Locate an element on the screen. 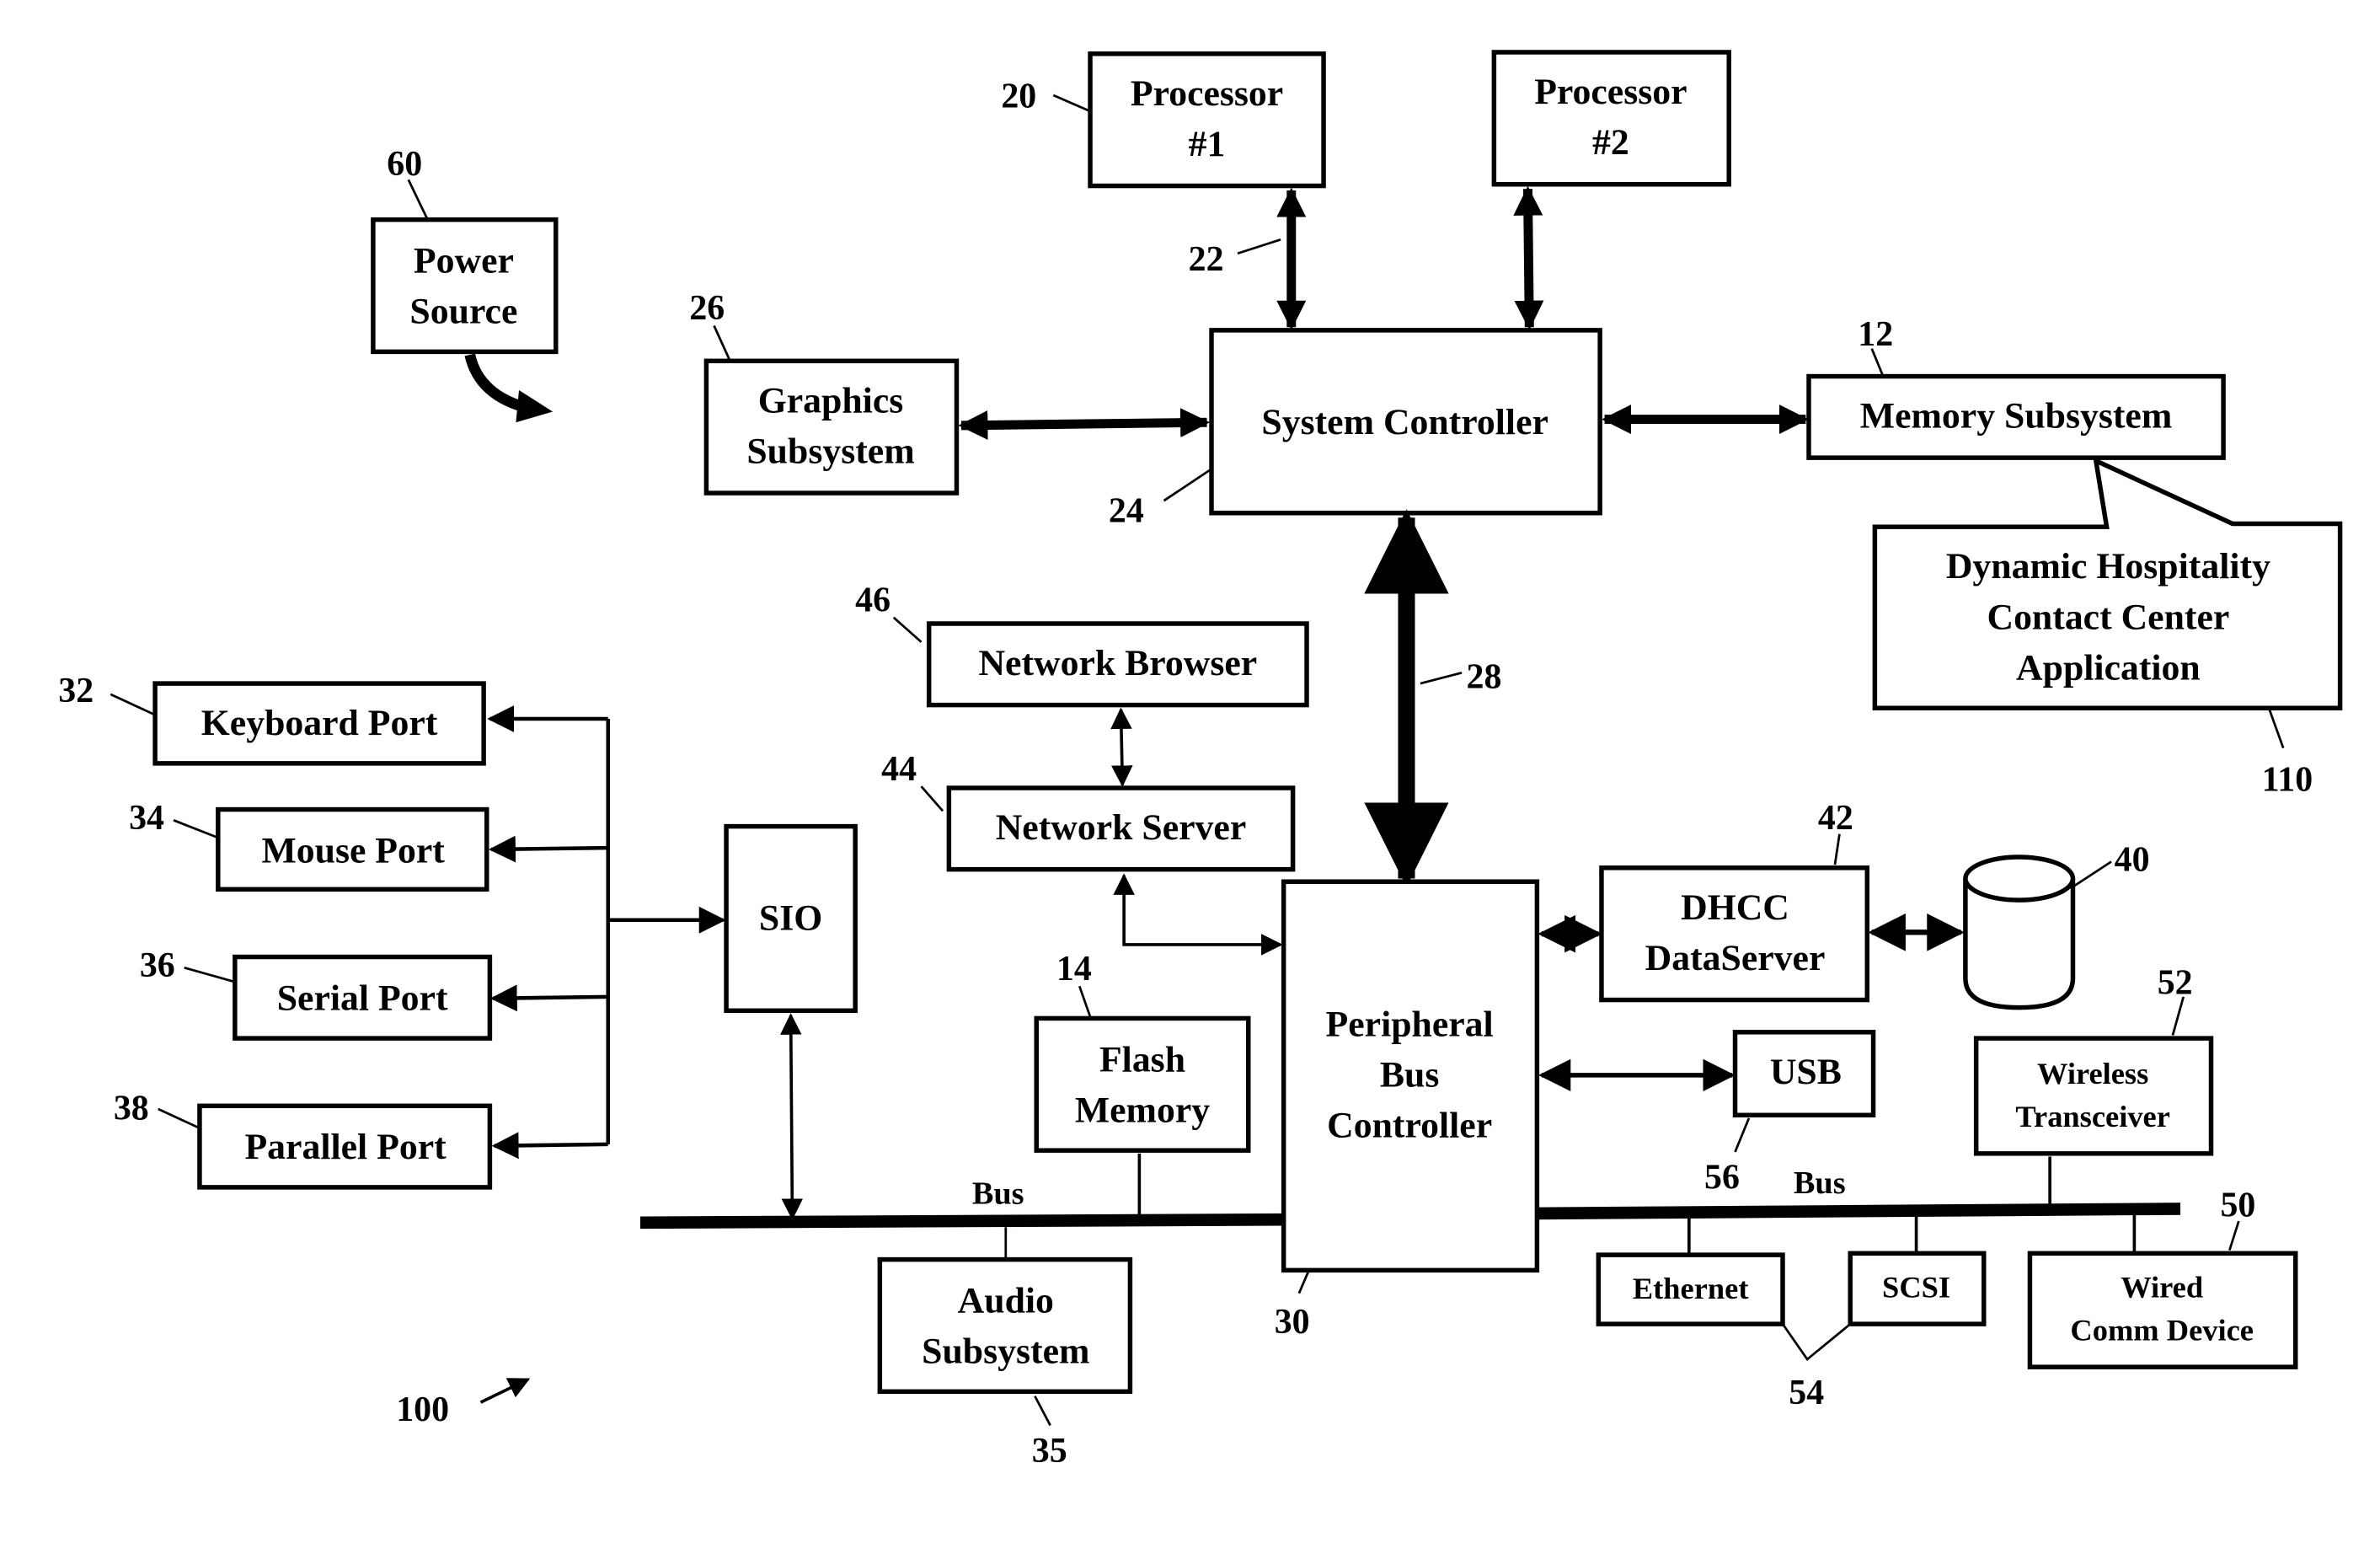  keyboard-port-label: Keyboard Port is located at coordinates (319, 723).